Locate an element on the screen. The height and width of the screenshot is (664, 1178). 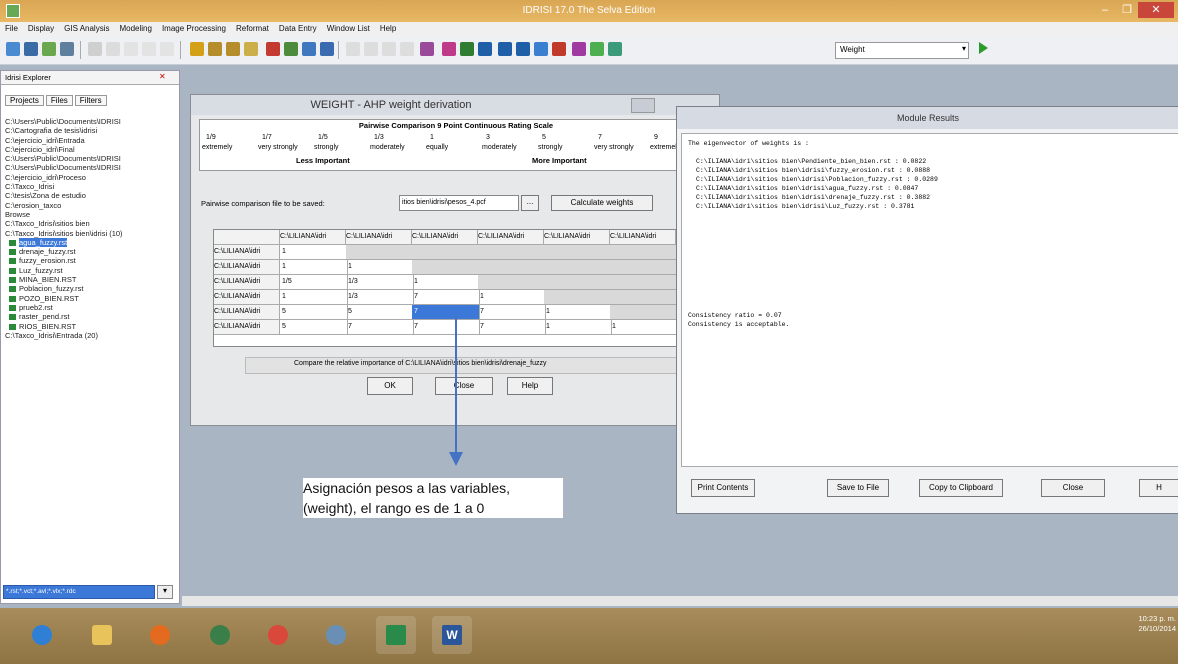
menu-file: File is located at coordinates (11, 27).